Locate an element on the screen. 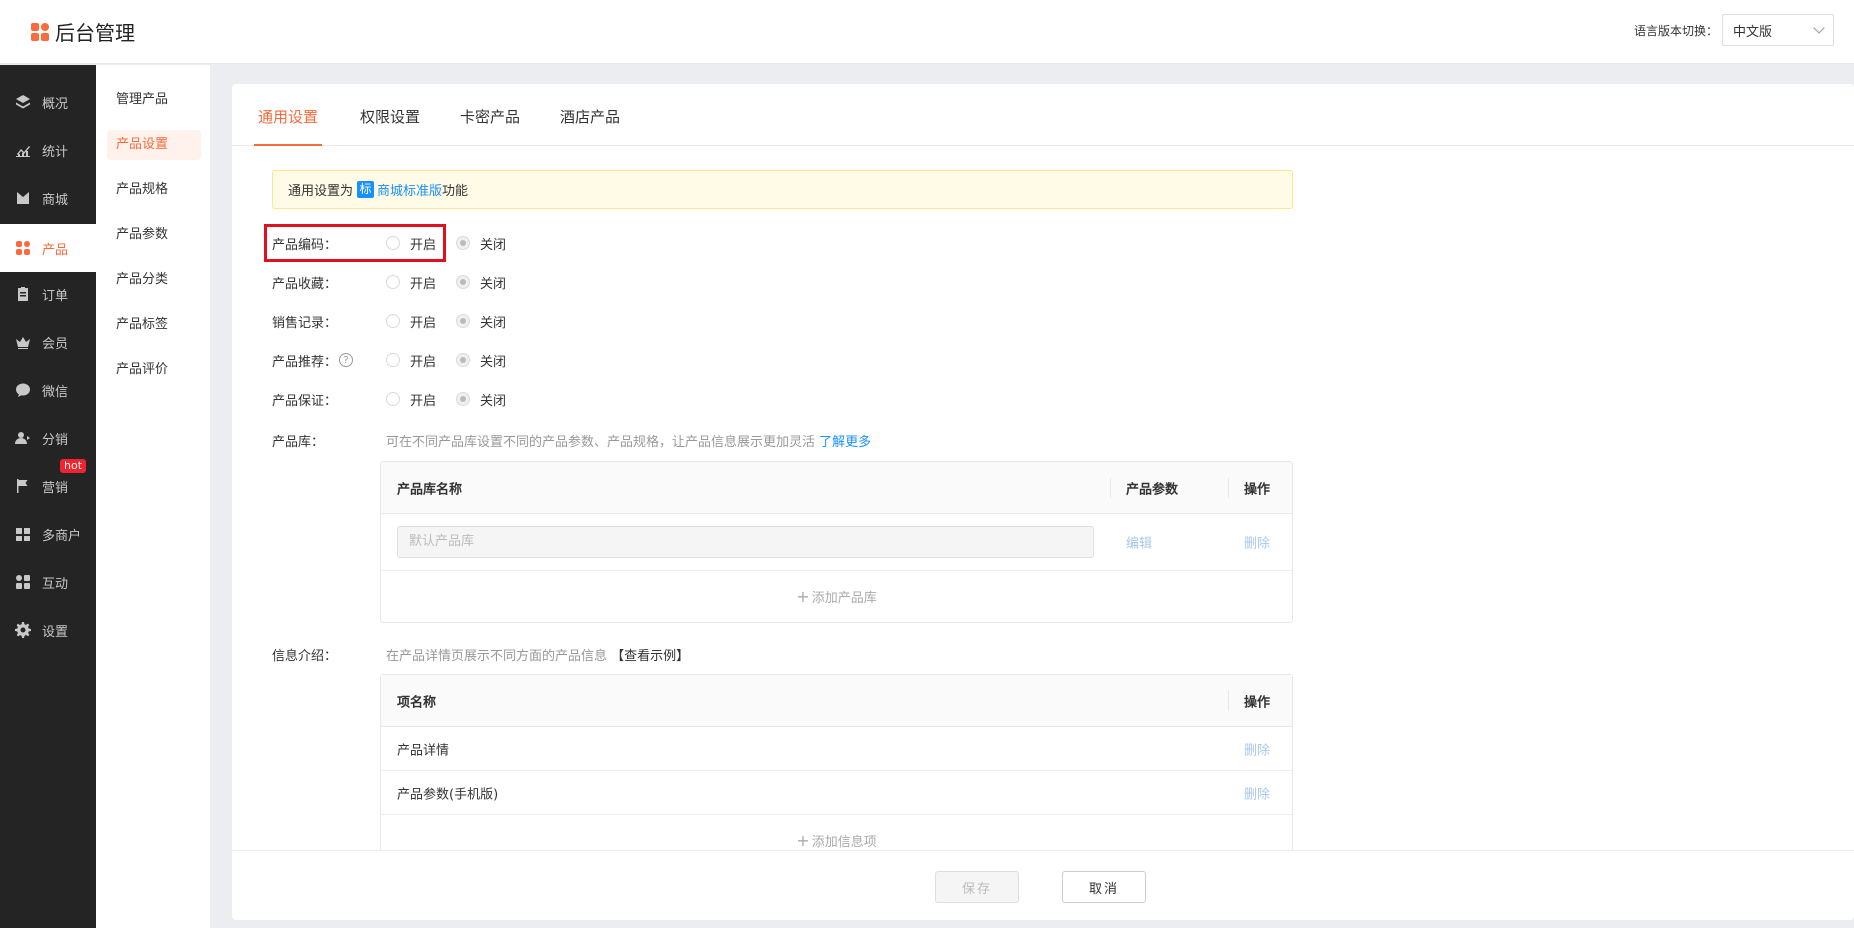 The width and height of the screenshot is (1854, 928). subnav-product-reviews: 产品评价 is located at coordinates (154, 370).